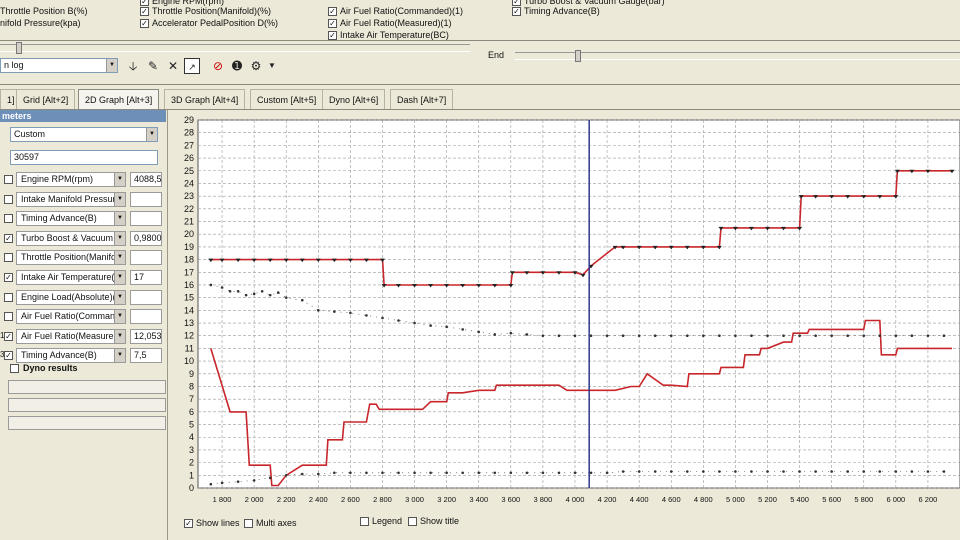 This screenshot has width=960, height=540. I want to click on y-tick-label: 18, so click(189, 260).